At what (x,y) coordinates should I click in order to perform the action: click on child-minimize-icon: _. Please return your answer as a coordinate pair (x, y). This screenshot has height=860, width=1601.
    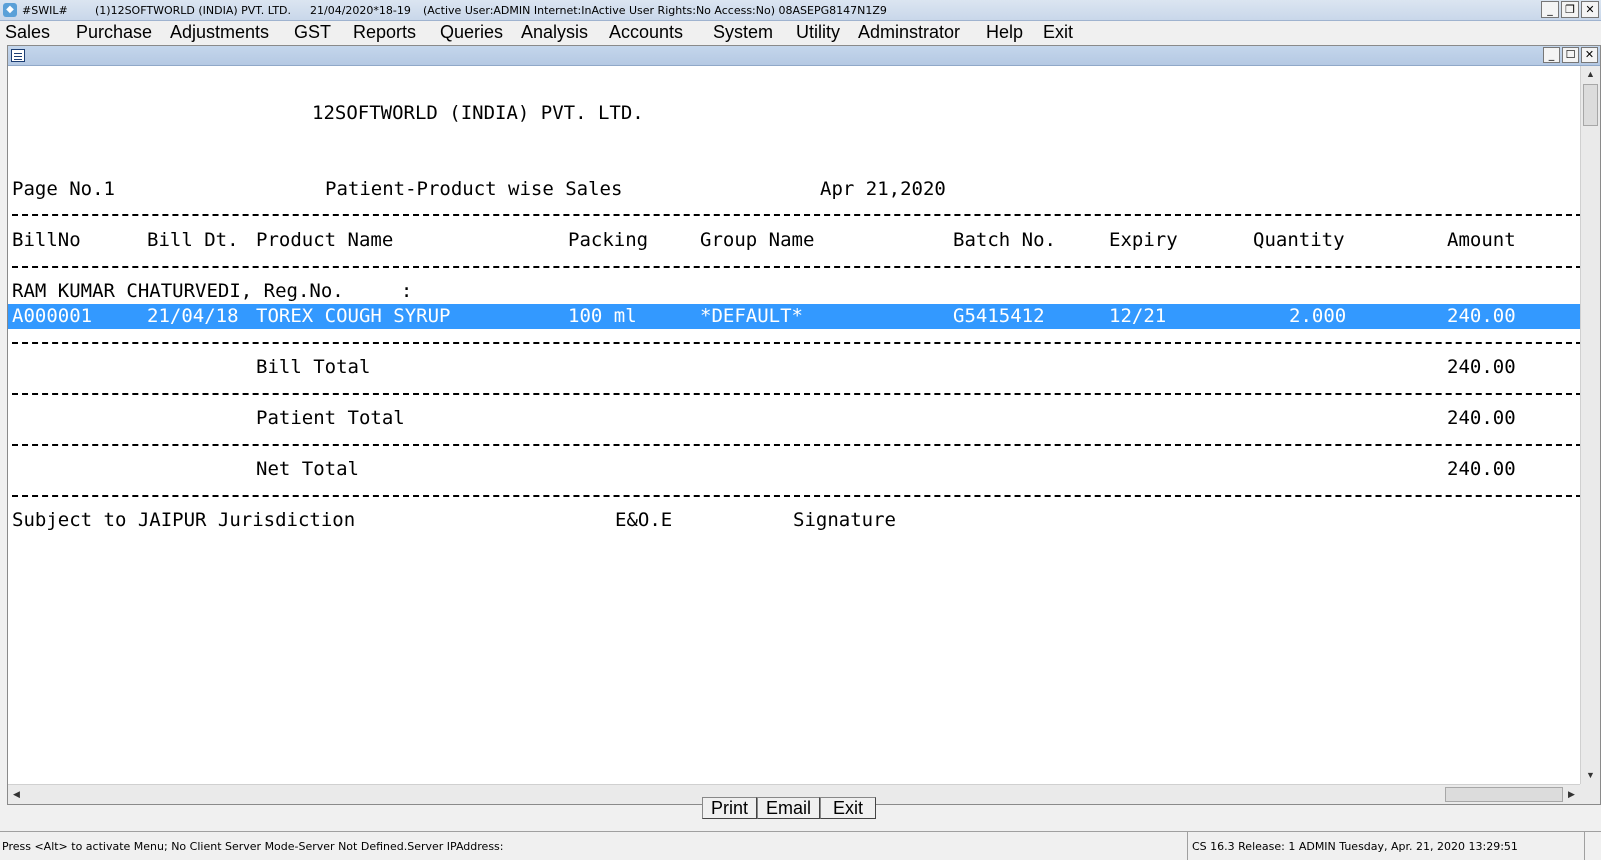
    Looking at the image, I should click on (1551, 55).